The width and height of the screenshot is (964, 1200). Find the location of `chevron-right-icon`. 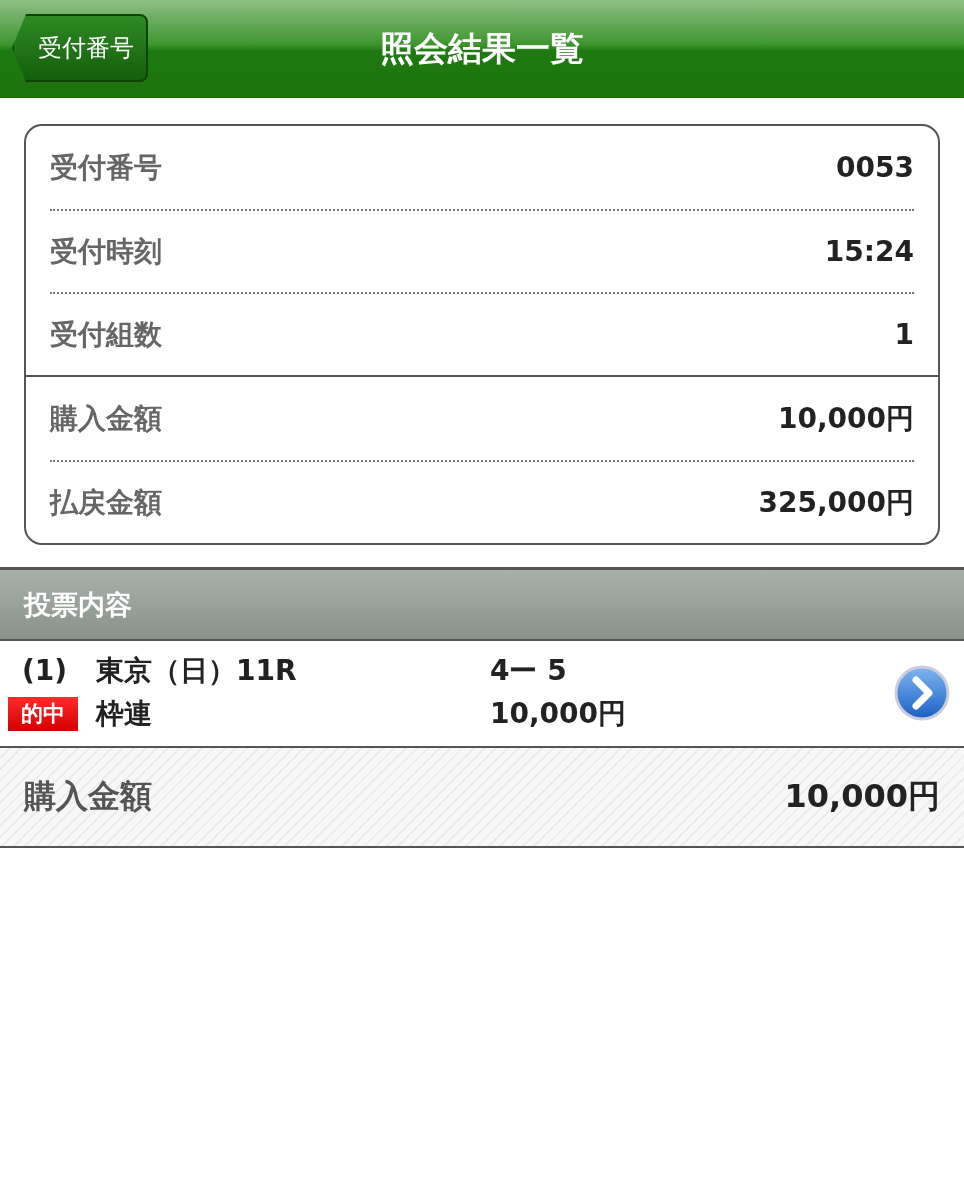

chevron-right-icon is located at coordinates (922, 692).